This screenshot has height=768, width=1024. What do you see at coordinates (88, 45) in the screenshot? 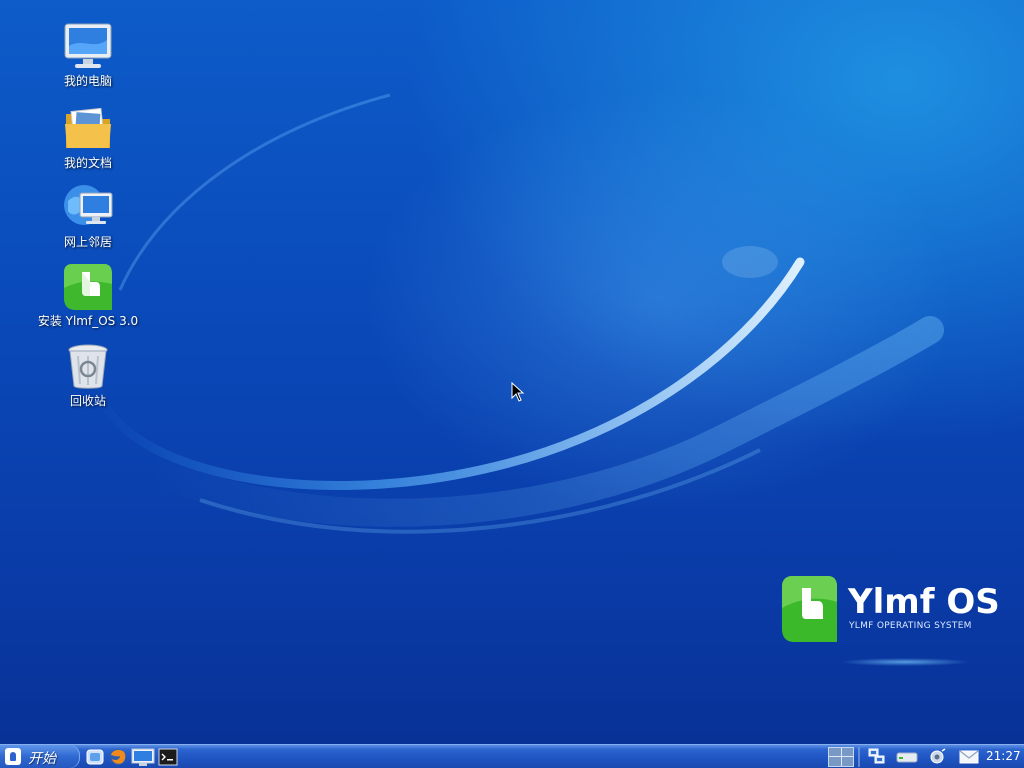
I see `computer-monitor-icon` at bounding box center [88, 45].